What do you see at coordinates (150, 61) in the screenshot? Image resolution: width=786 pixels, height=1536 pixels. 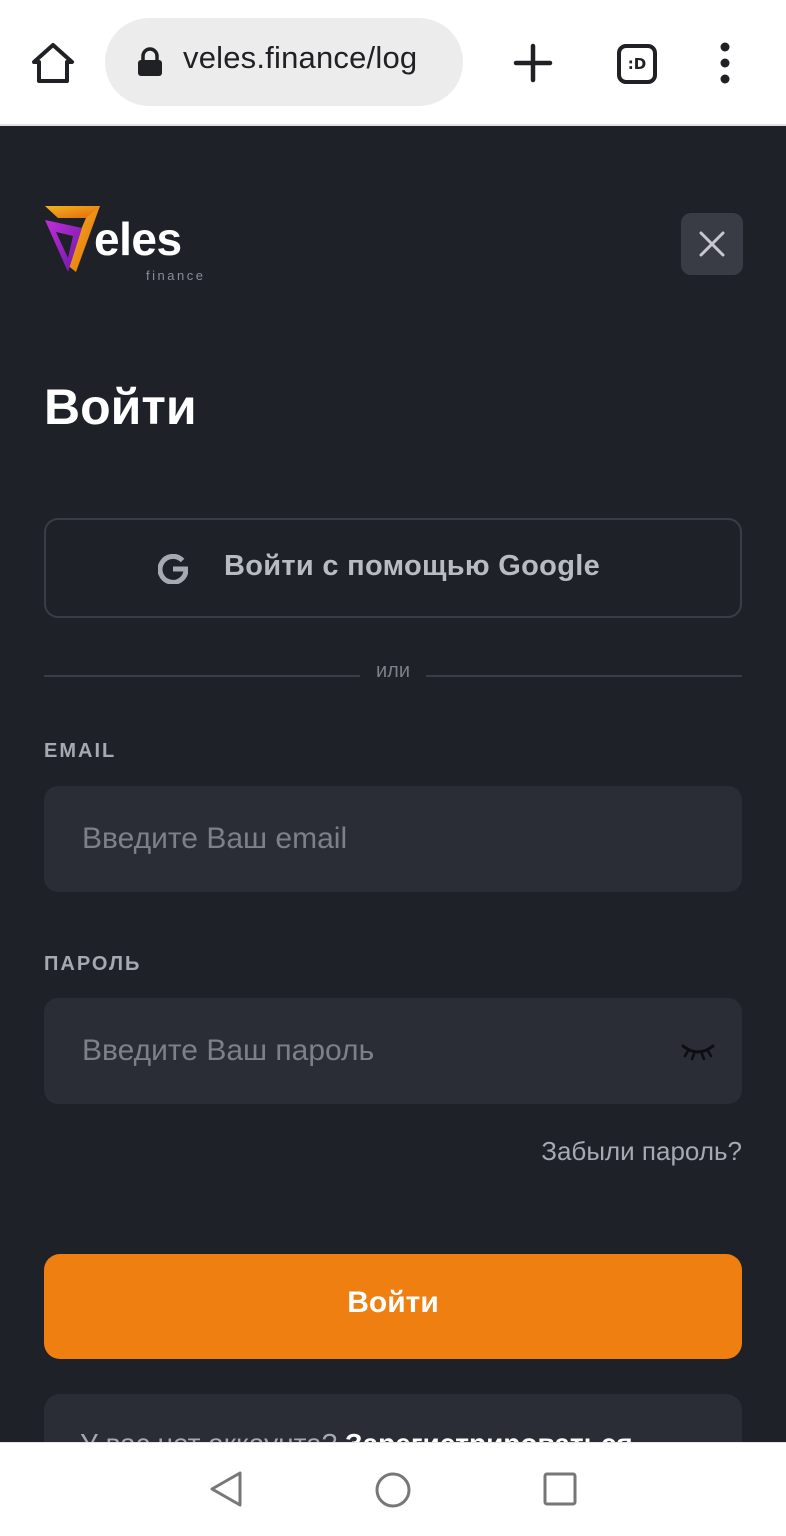 I see `lock-icon` at bounding box center [150, 61].